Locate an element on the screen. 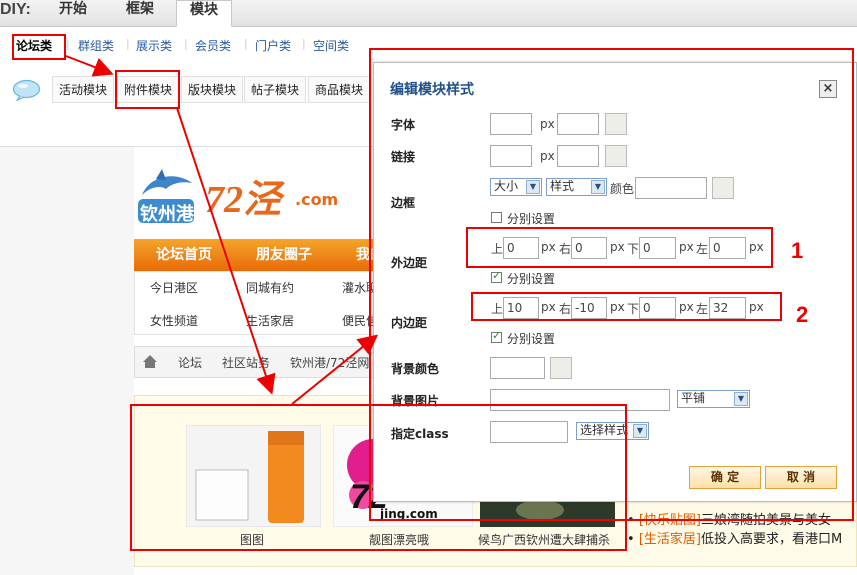 This screenshot has width=857, height=575. logo-brand: 72泾 is located at coordinates (243, 200).